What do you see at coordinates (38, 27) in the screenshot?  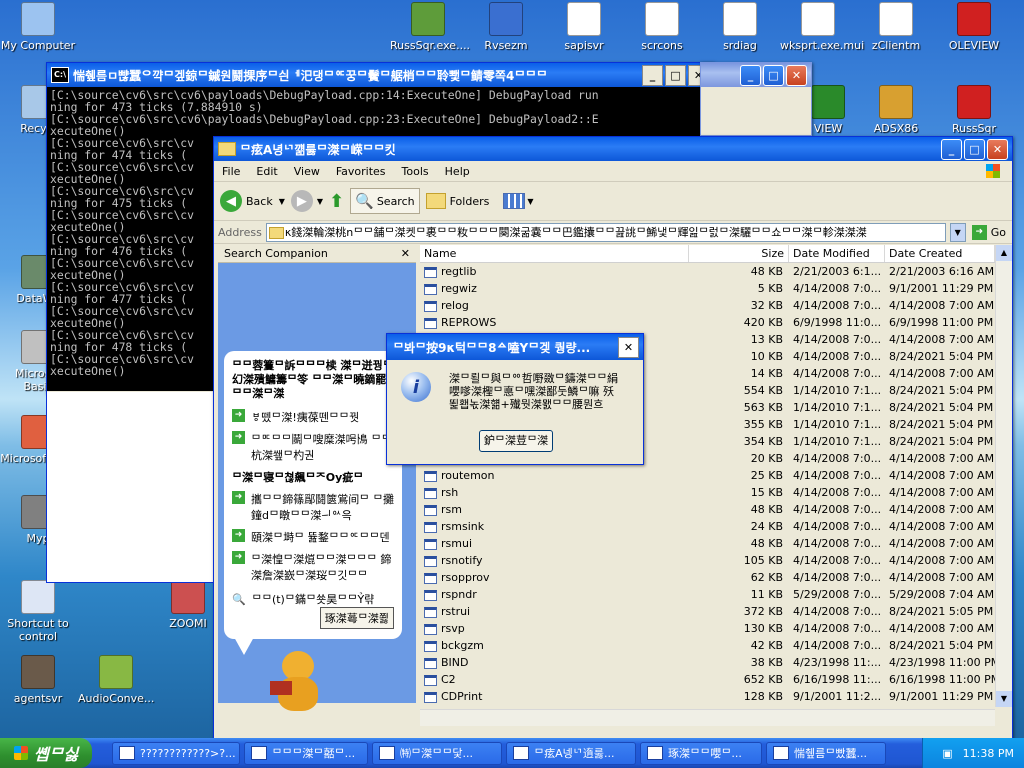 I see `desktop-icon: My Computer` at bounding box center [38, 27].